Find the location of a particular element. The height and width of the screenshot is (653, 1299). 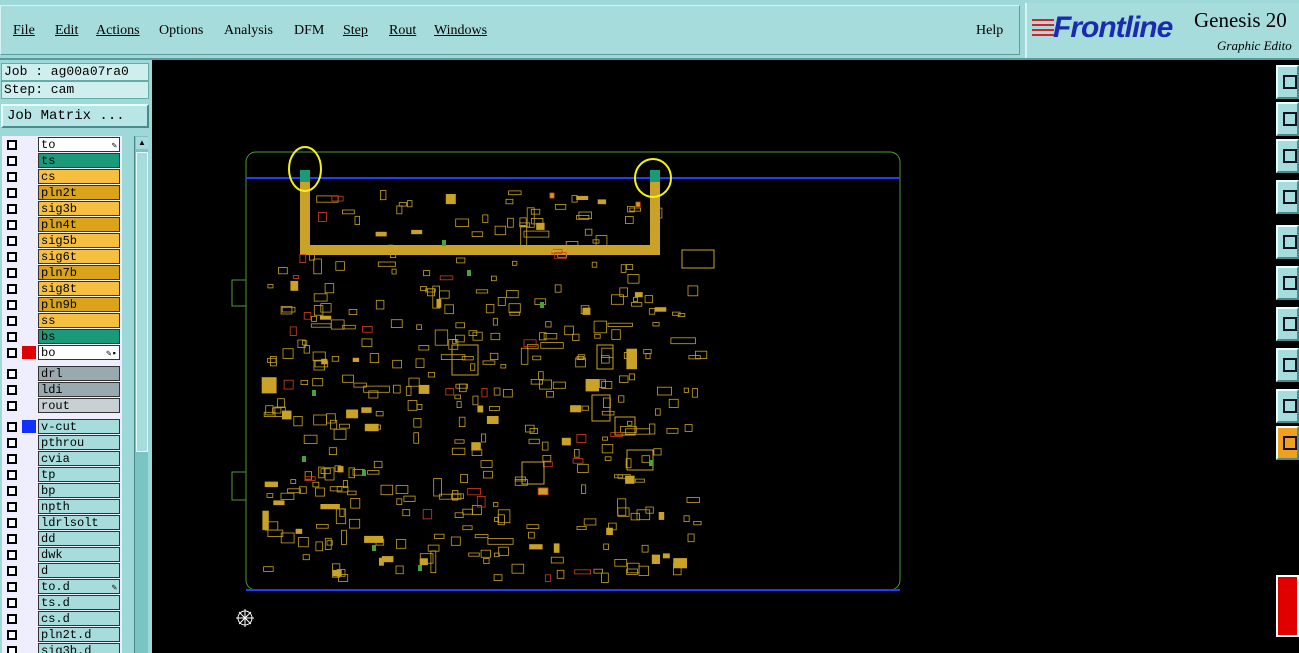

layer-name: sig6t is located at coordinates (79, 256).